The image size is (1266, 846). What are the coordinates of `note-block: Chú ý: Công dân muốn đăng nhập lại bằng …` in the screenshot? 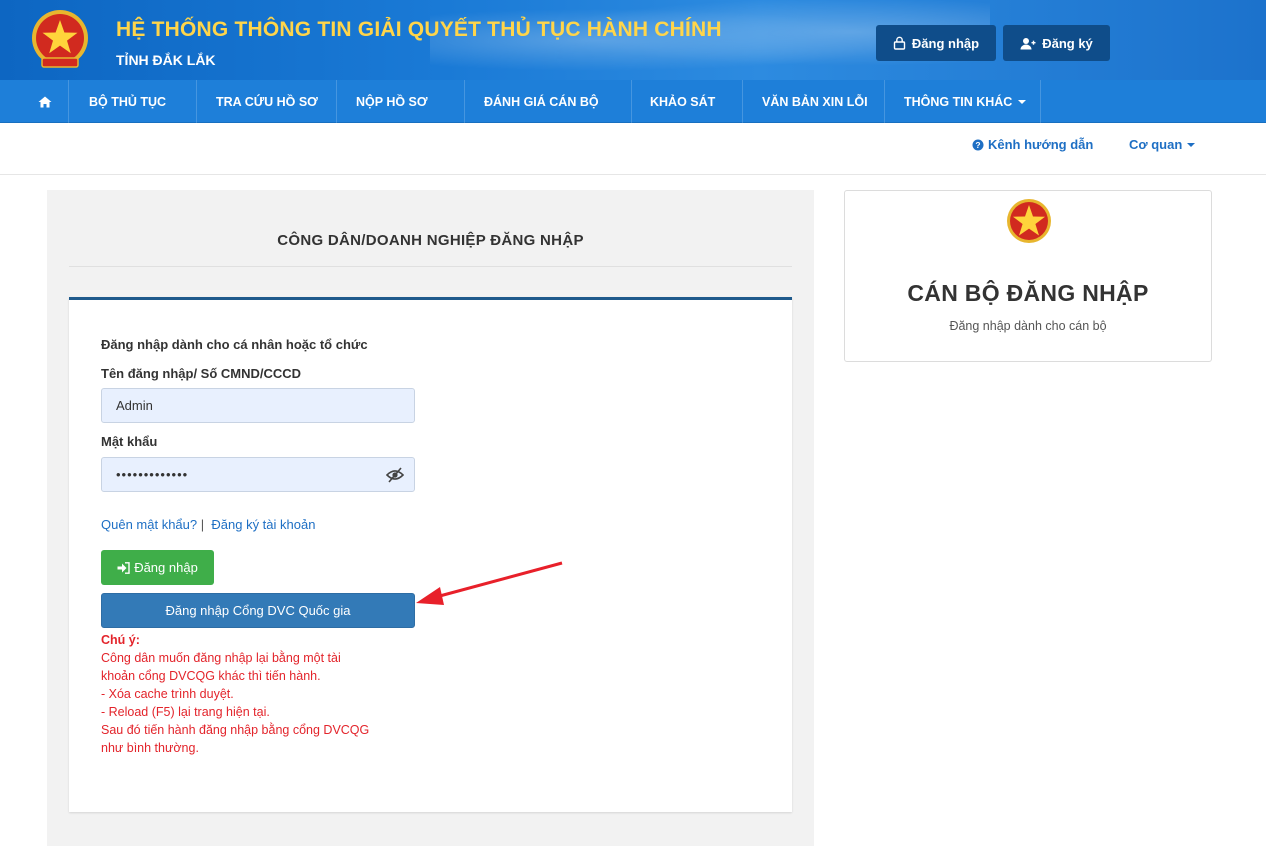 It's located at (261, 694).